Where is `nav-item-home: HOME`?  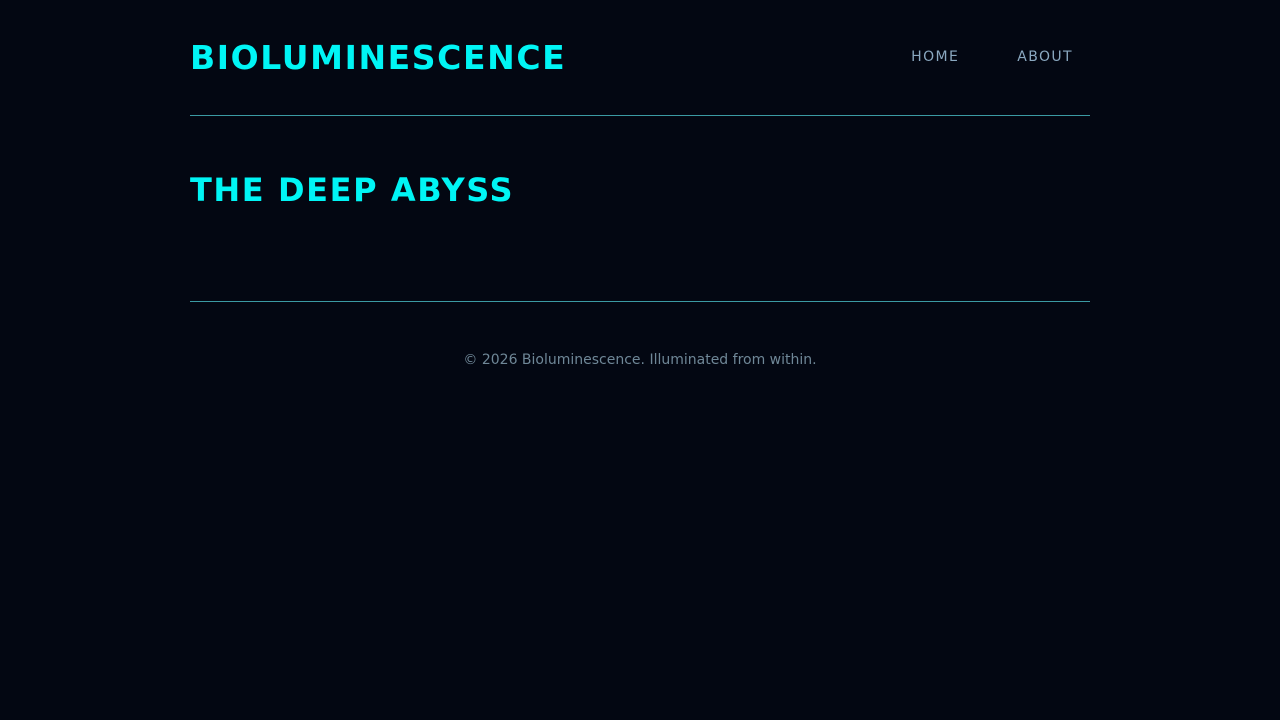
nav-item-home: HOME is located at coordinates (943, 57).